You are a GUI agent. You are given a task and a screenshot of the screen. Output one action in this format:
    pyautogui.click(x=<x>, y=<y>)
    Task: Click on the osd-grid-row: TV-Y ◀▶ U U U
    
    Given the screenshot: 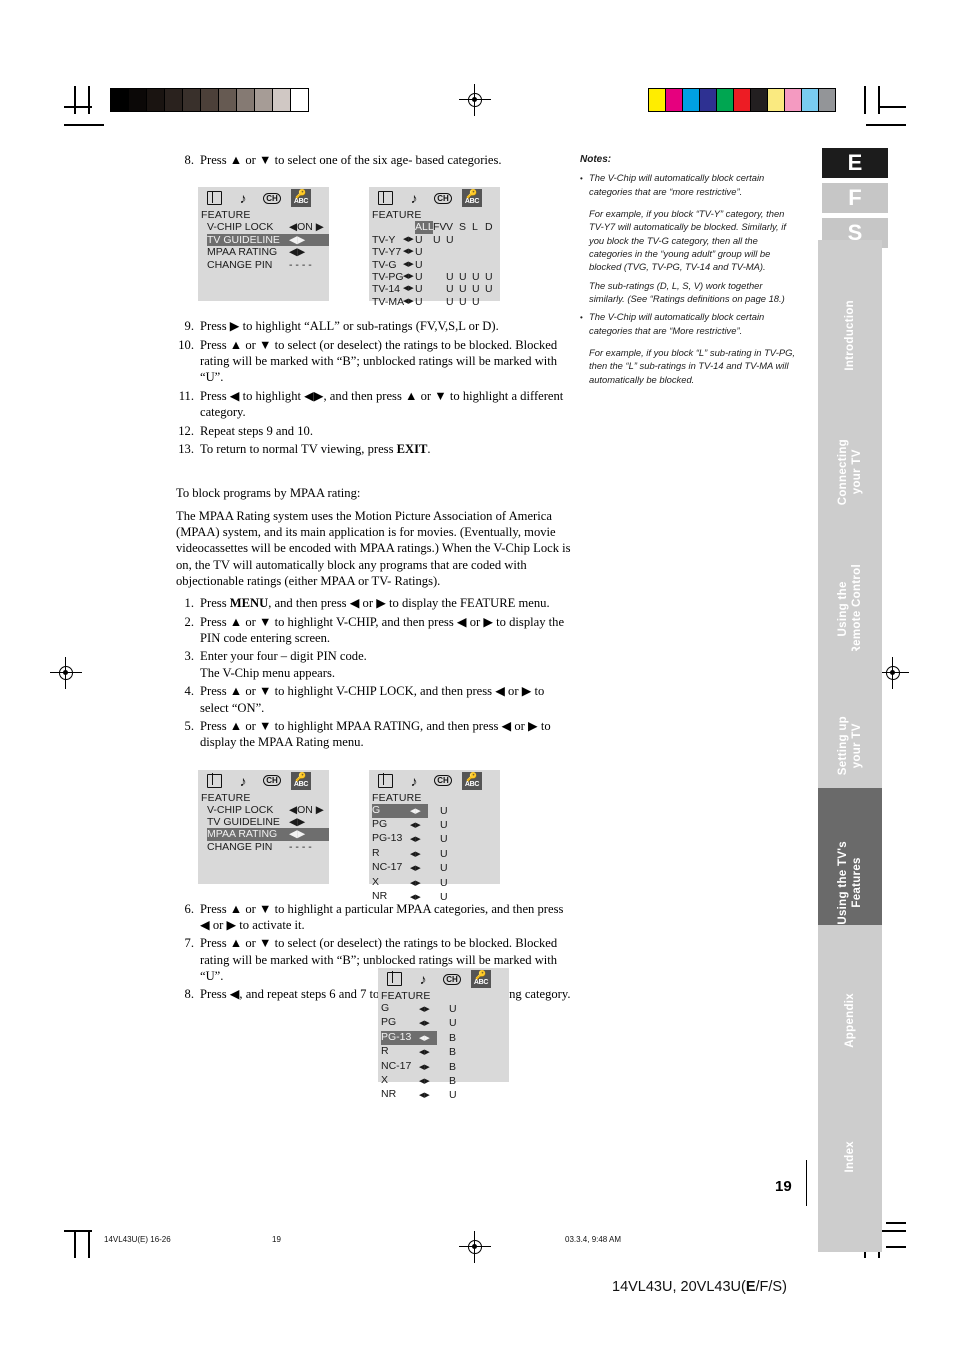 What is the action you would take?
    pyautogui.click(x=436, y=240)
    